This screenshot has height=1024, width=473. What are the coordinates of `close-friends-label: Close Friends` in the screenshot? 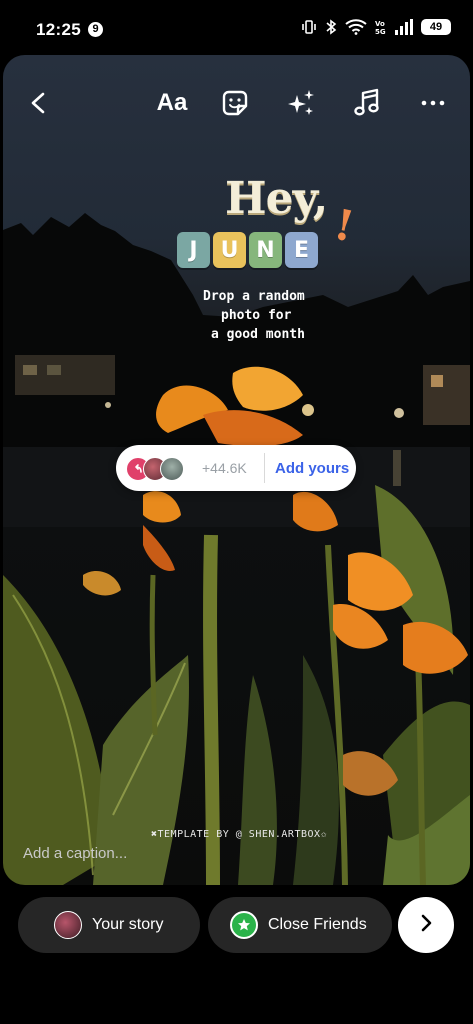 It's located at (317, 924).